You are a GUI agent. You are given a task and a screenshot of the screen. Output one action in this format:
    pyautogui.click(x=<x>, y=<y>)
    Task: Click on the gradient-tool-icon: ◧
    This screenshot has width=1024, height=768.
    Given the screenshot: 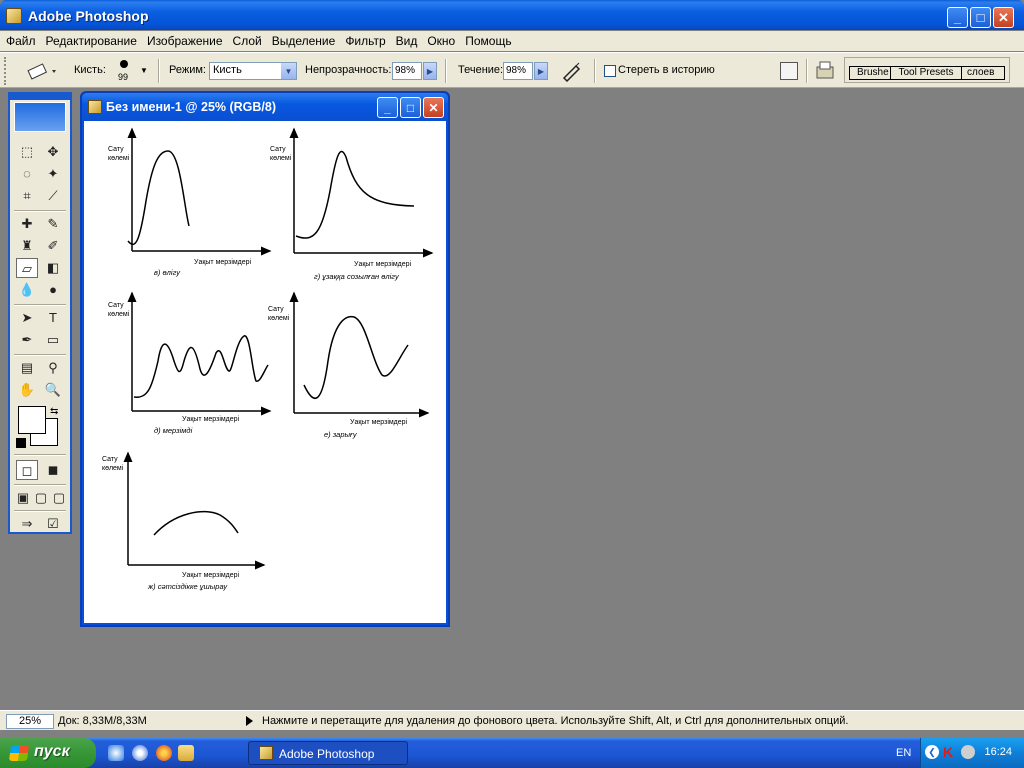 What is the action you would take?
    pyautogui.click(x=53, y=268)
    